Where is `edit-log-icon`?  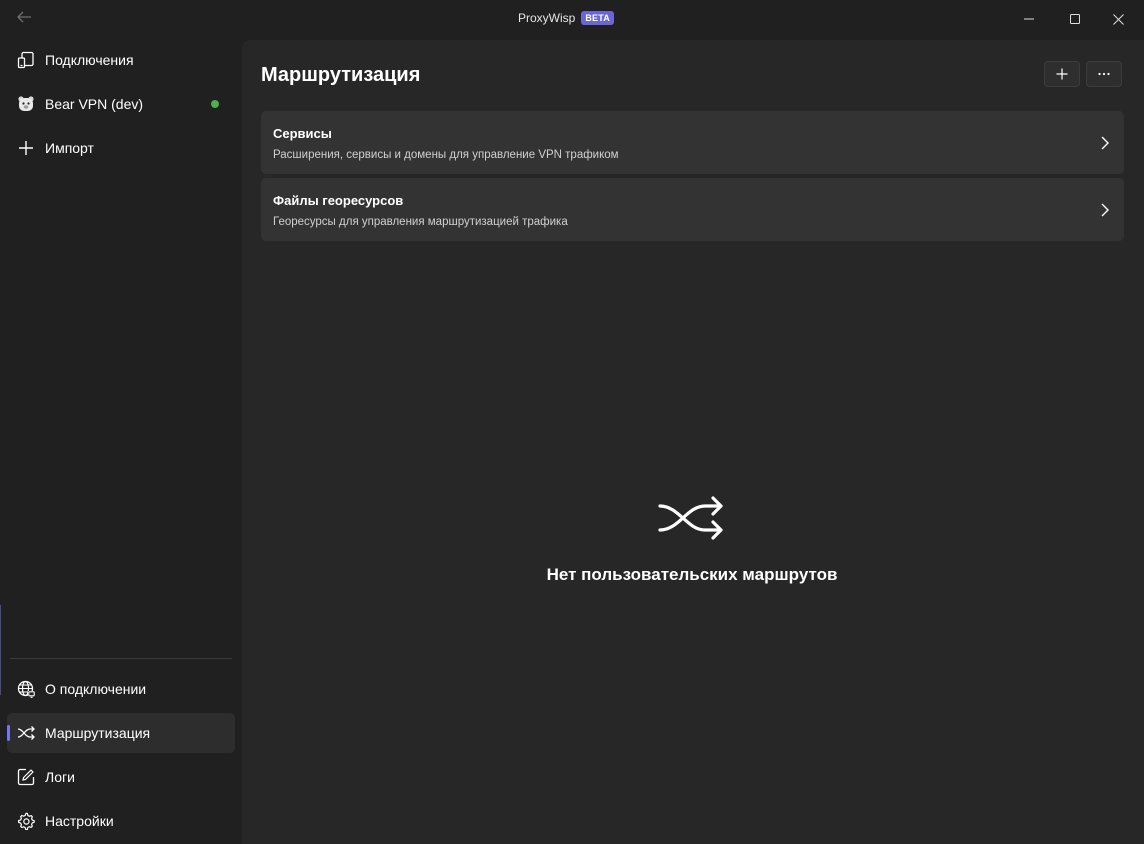
edit-log-icon is located at coordinates (26, 777).